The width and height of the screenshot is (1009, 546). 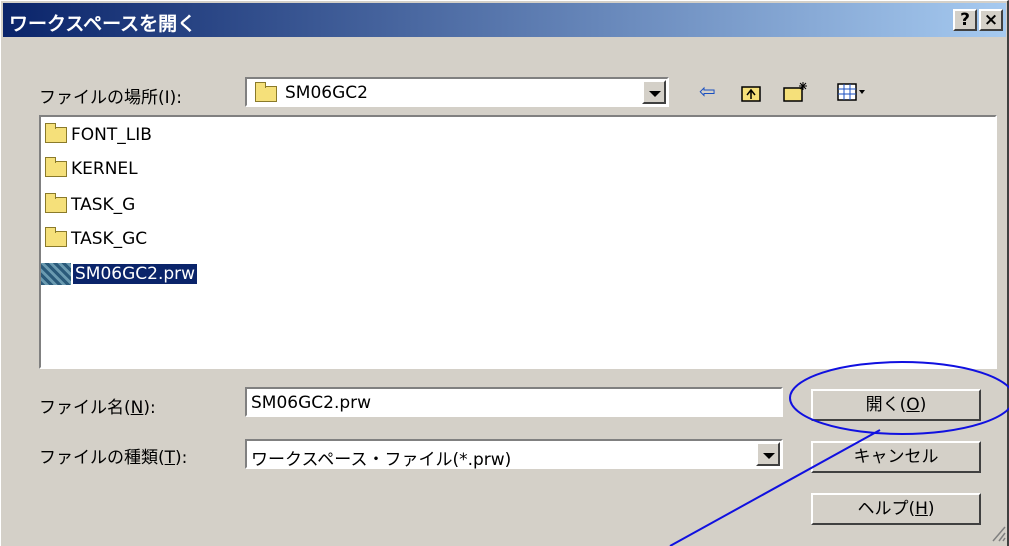 What do you see at coordinates (775, 487) in the screenshot?
I see `annotation-pointer-line` at bounding box center [775, 487].